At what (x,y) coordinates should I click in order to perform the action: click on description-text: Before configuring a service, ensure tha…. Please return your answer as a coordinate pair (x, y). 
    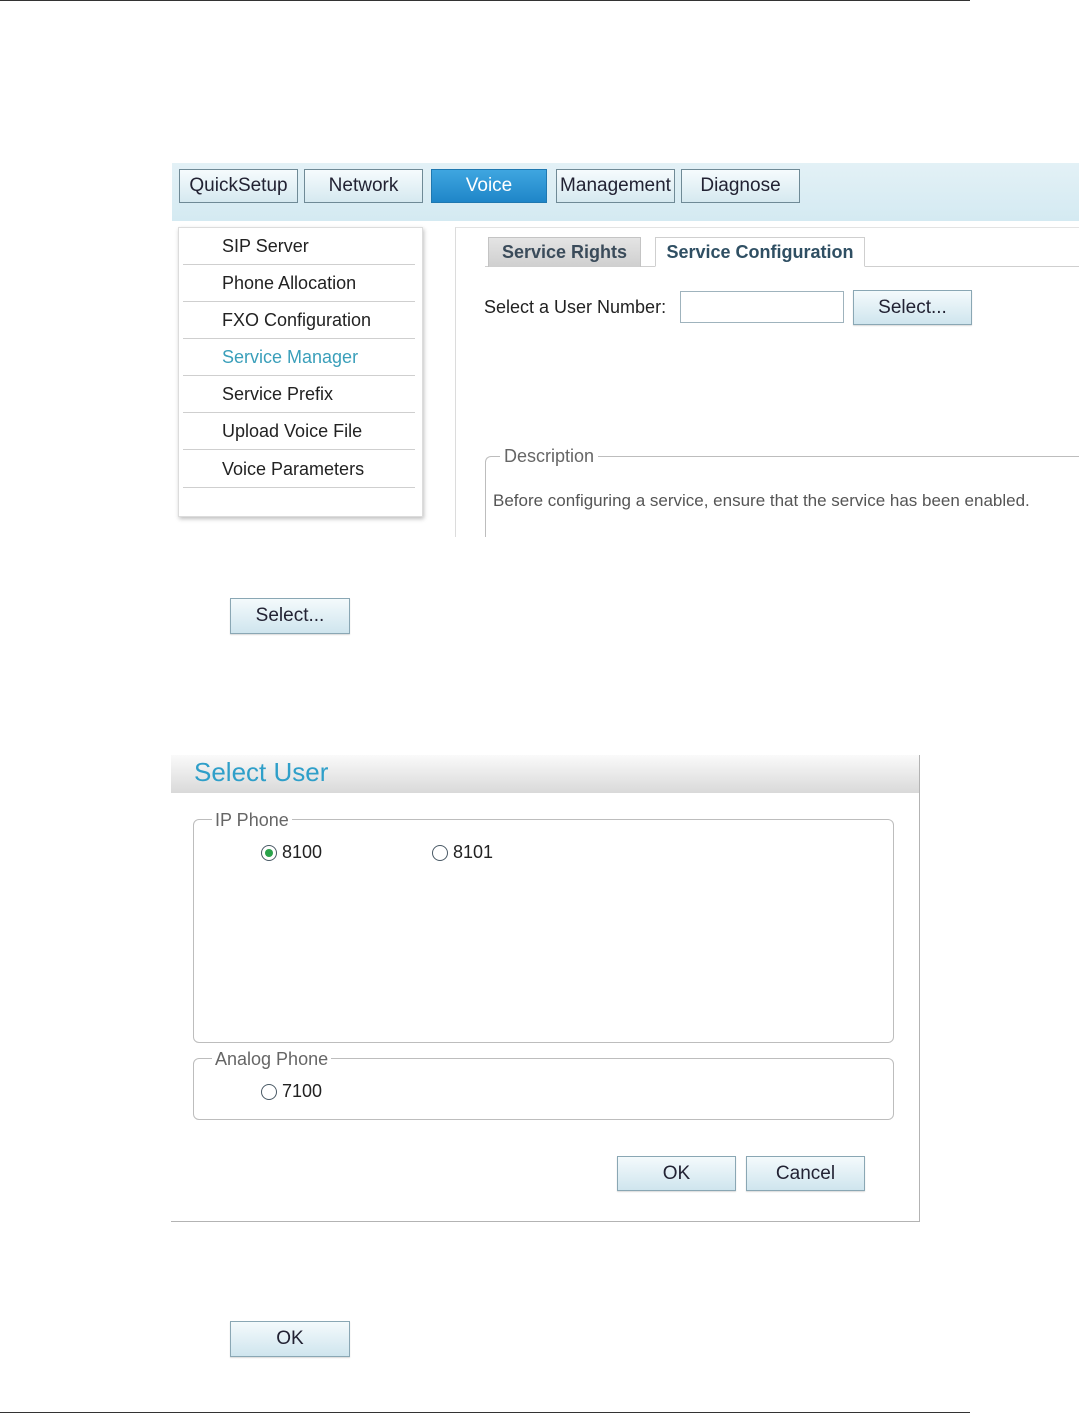
    Looking at the image, I should click on (761, 500).